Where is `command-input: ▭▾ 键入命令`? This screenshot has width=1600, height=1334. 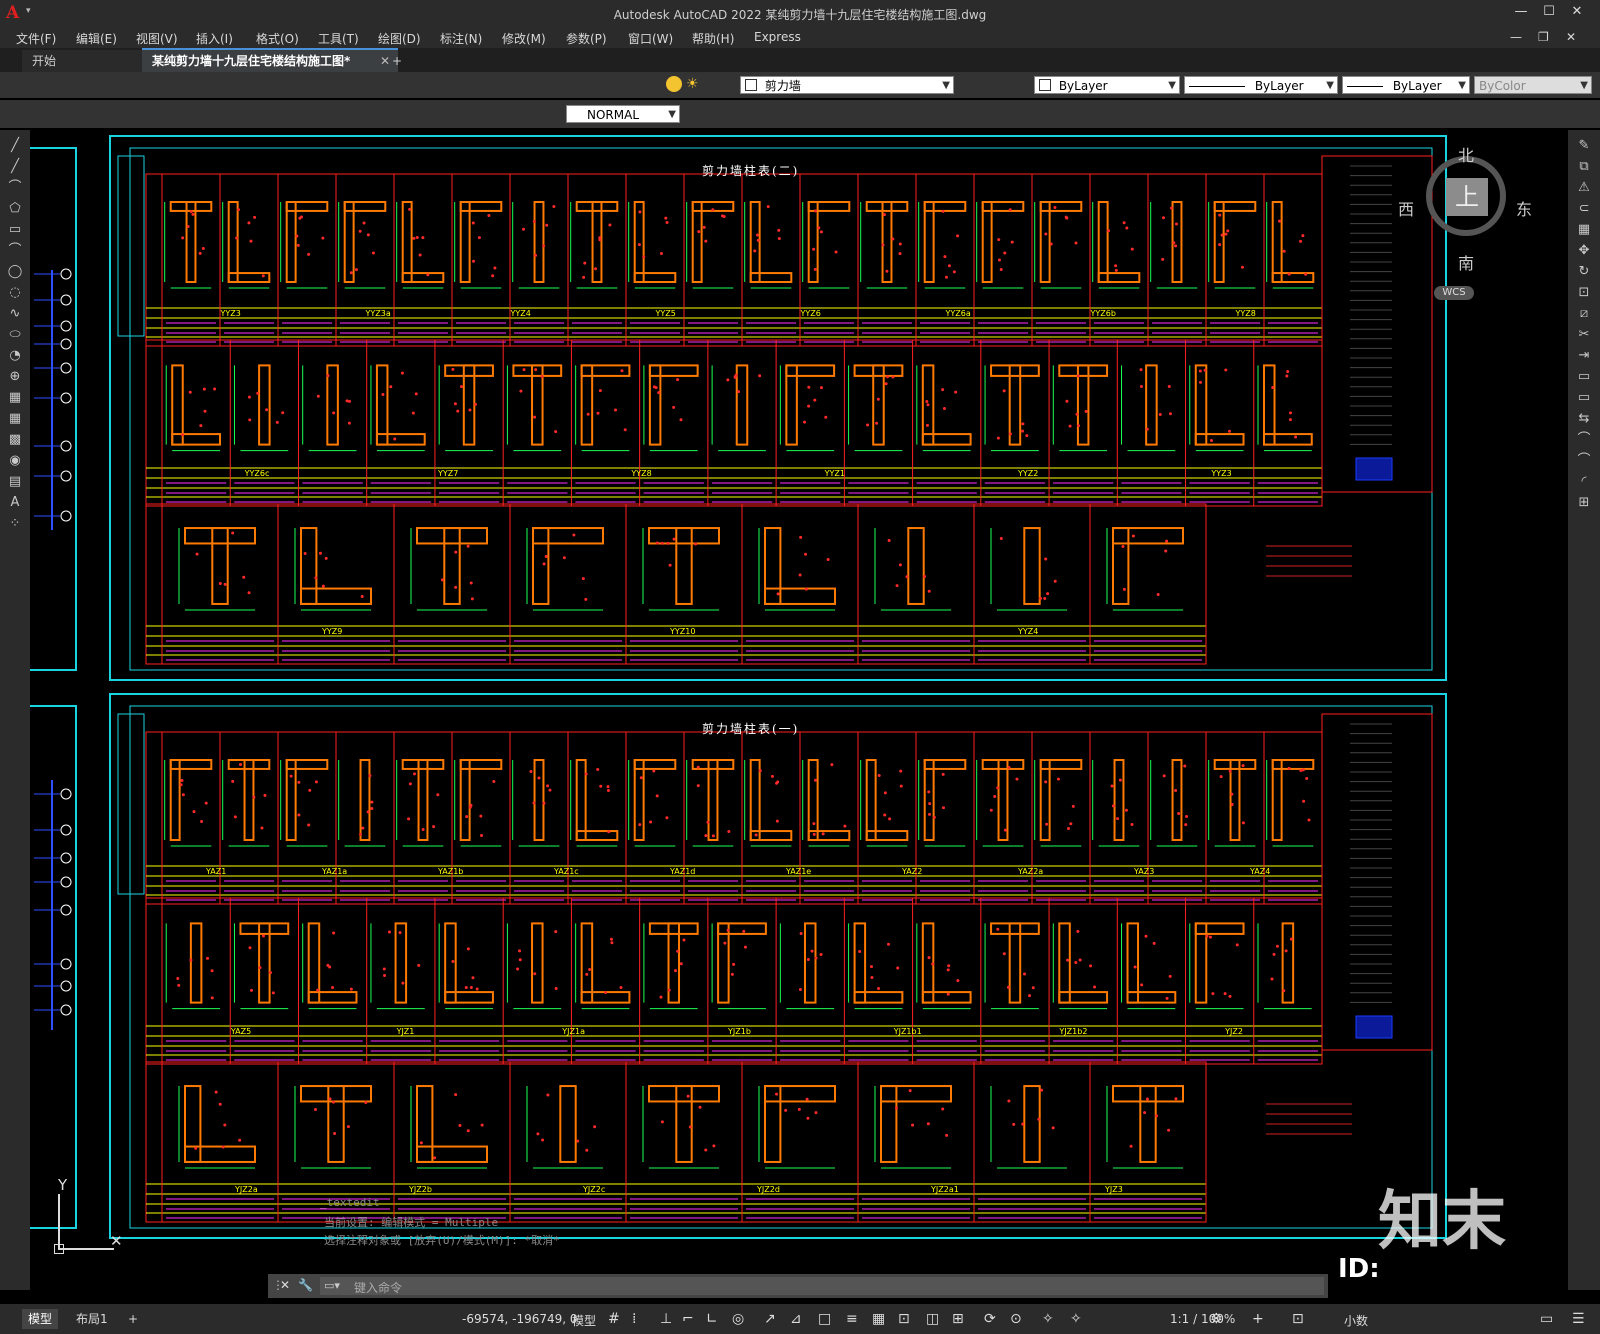 command-input: ▭▾ 键入命令 is located at coordinates (822, 1286).